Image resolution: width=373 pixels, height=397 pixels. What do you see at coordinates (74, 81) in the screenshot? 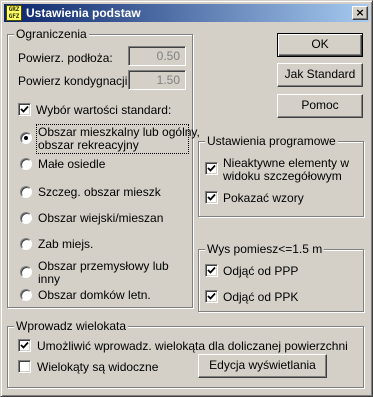
I see `powierz-kondygnacji-label: Powierz kondygnacji:` at bounding box center [74, 81].